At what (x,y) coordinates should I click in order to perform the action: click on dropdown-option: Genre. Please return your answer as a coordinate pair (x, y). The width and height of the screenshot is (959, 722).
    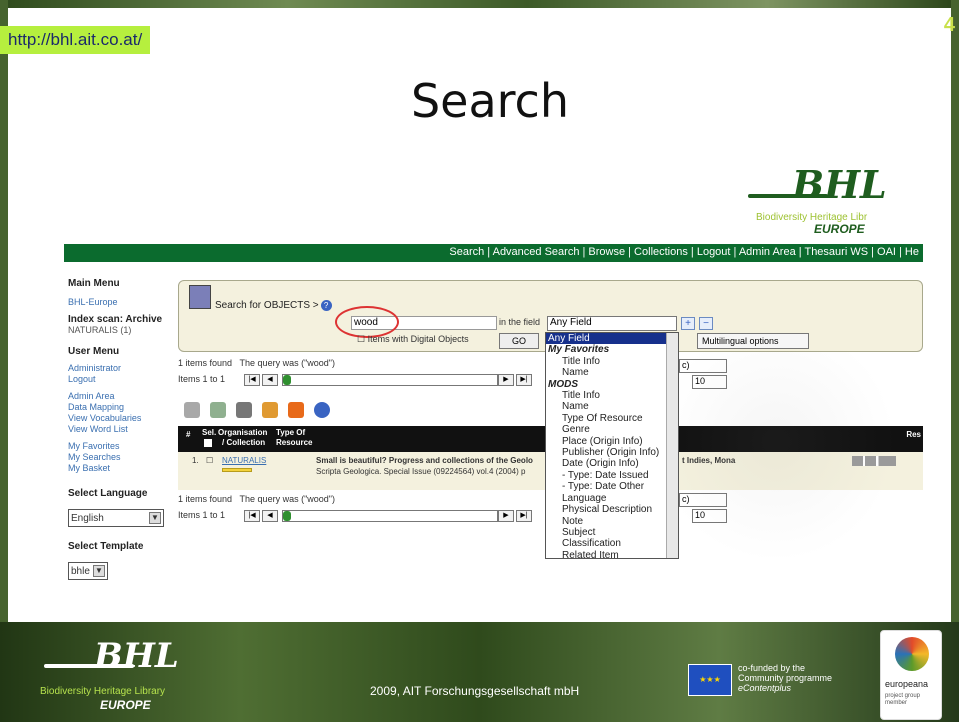
    Looking at the image, I should click on (612, 429).